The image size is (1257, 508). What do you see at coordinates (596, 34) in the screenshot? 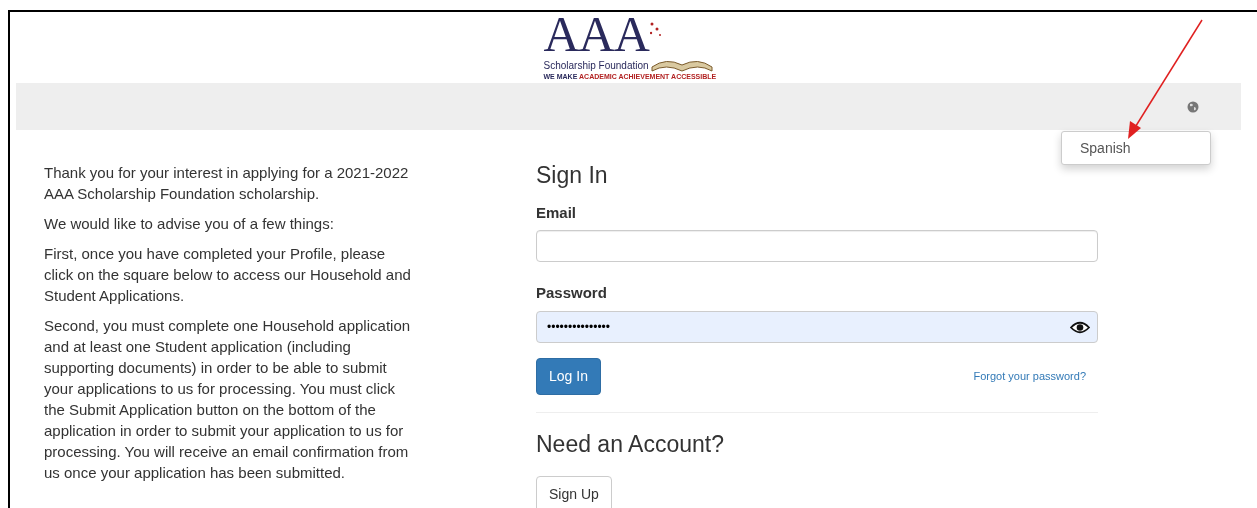
I see `logo-letters: AAA` at bounding box center [596, 34].